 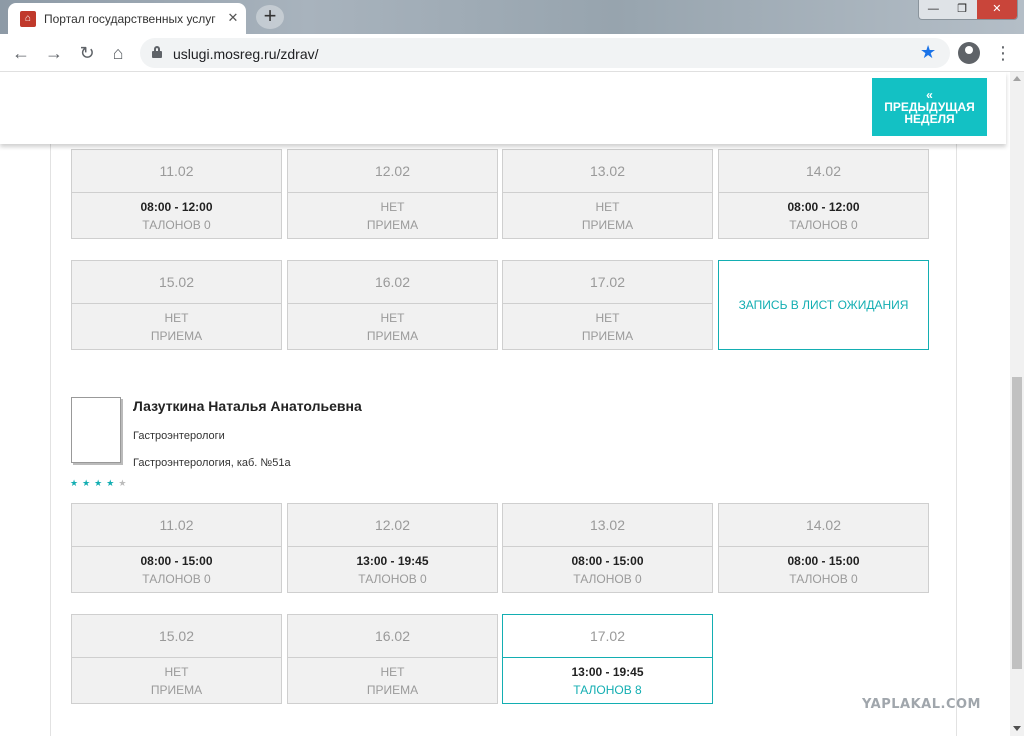 What do you see at coordinates (118, 53) in the screenshot?
I see `home-icon: ⌂` at bounding box center [118, 53].